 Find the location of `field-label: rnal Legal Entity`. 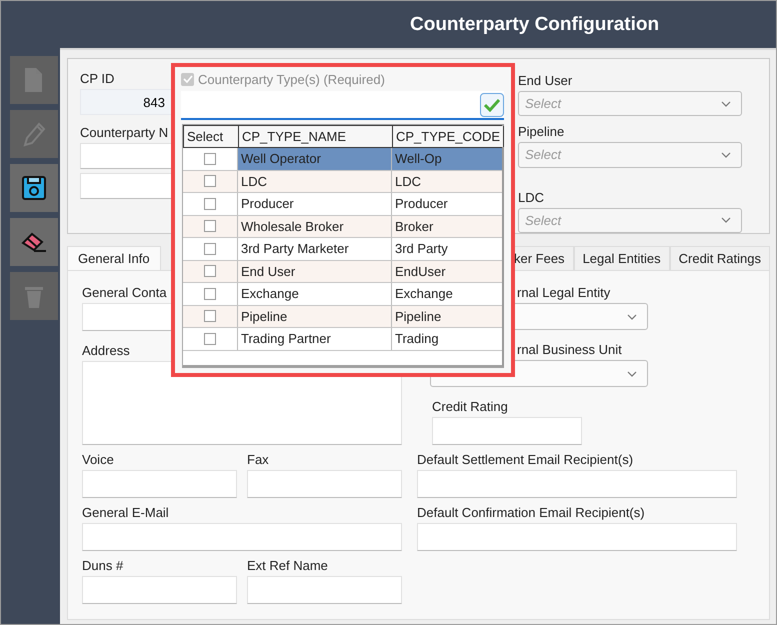

field-label: rnal Legal Entity is located at coordinates (563, 293).